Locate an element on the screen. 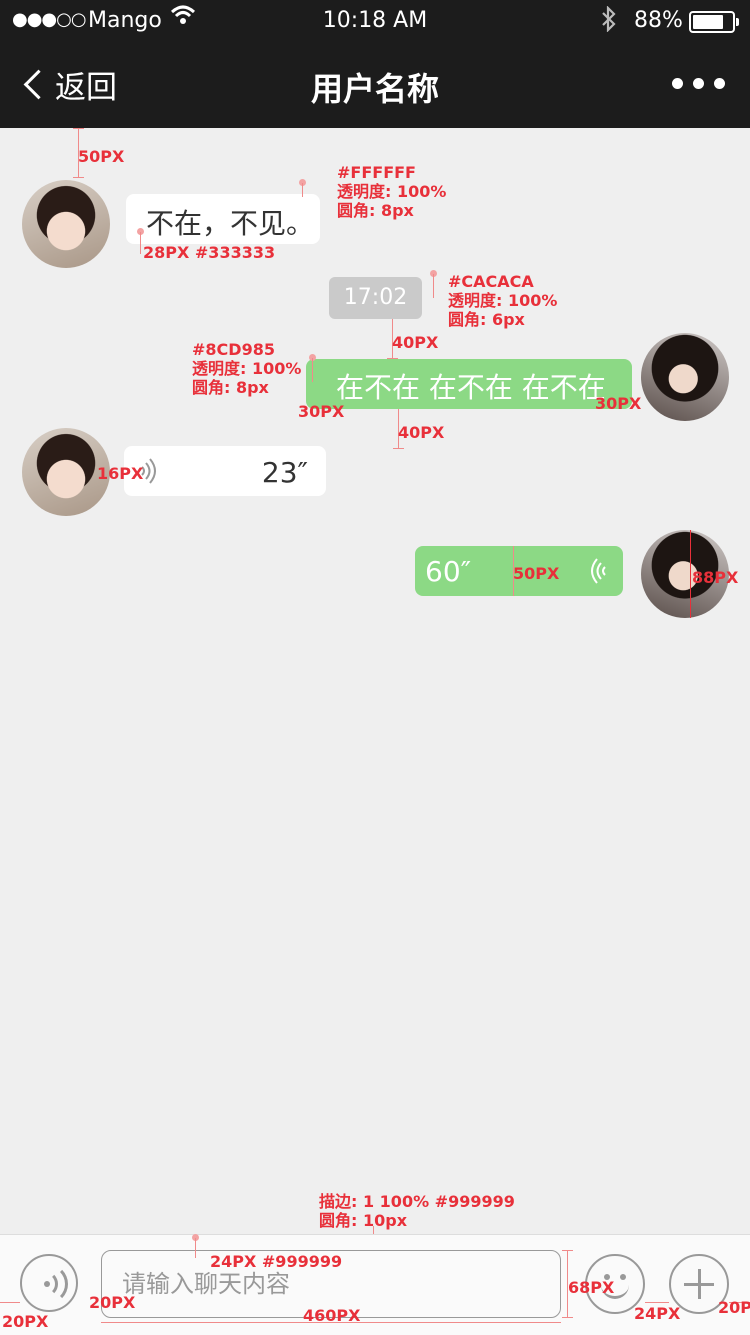  nav-bar: 返回 用户名称 is located at coordinates (375, 84).